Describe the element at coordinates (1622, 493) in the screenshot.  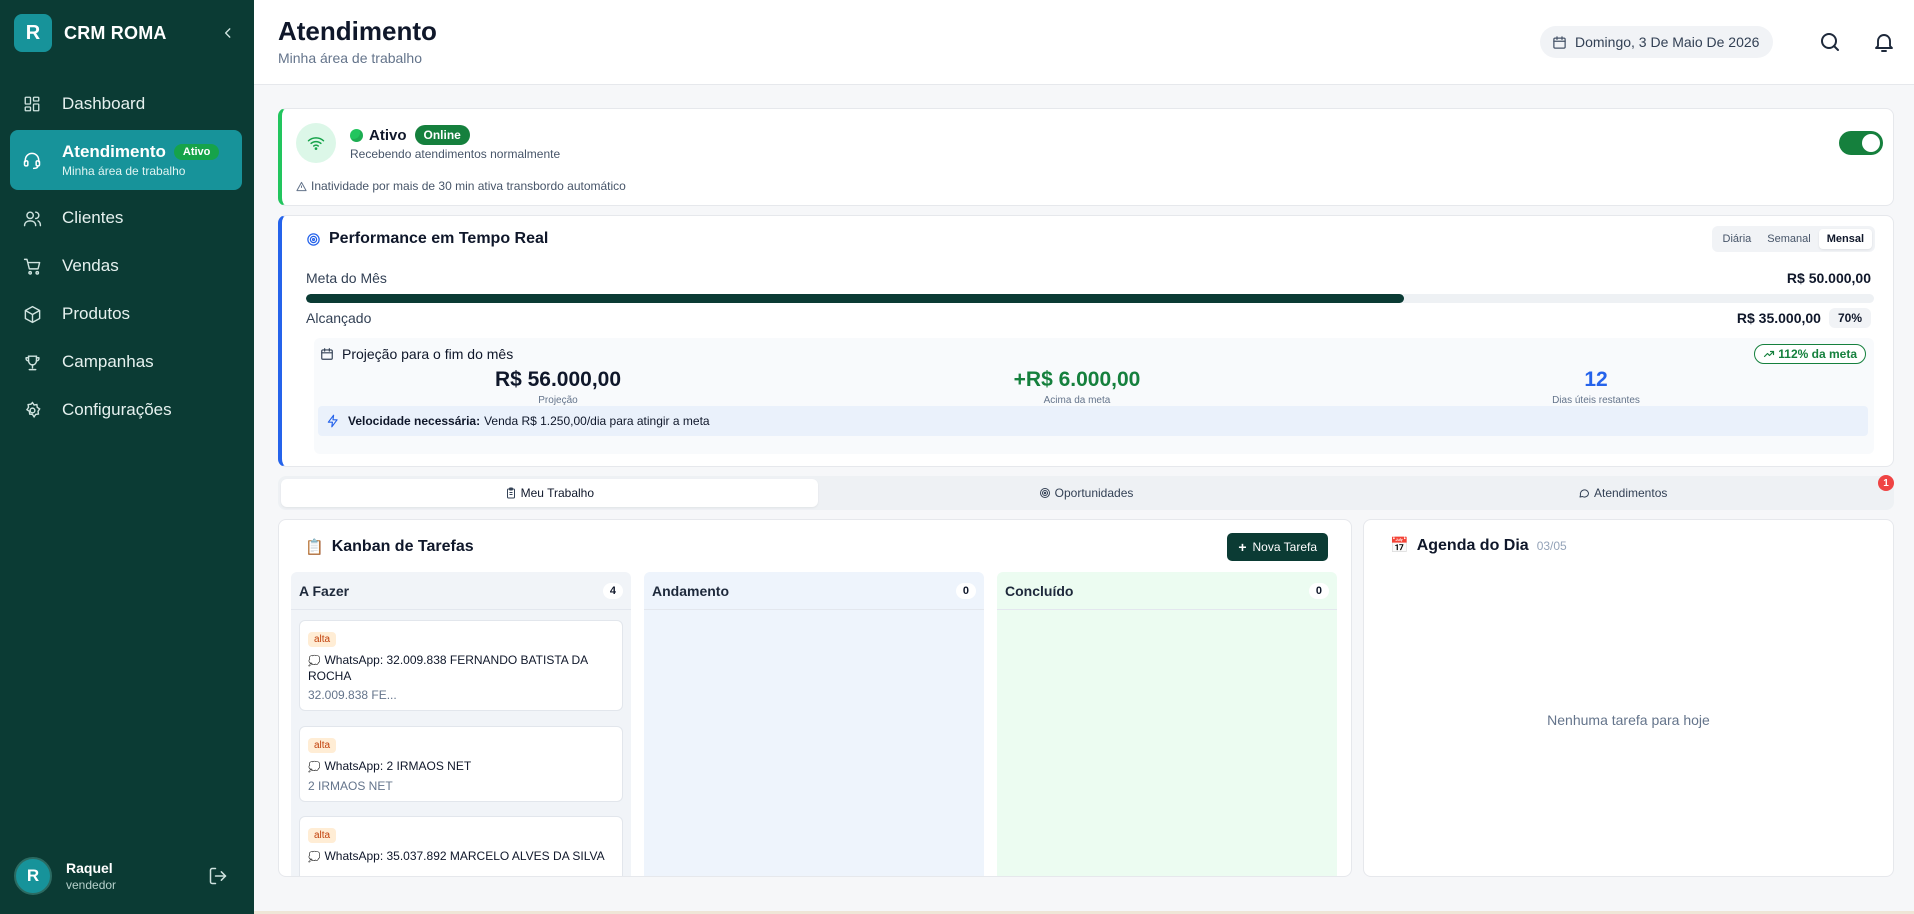
I see `tab-atendimentos: Atendimentos` at that location.